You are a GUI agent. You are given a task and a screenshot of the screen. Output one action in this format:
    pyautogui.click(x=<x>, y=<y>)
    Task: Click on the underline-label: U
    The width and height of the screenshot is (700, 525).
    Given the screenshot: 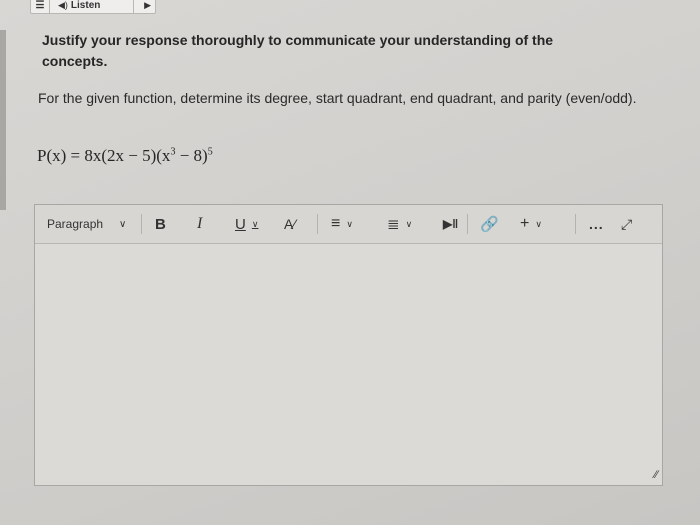 What is the action you would take?
    pyautogui.click(x=240, y=224)
    